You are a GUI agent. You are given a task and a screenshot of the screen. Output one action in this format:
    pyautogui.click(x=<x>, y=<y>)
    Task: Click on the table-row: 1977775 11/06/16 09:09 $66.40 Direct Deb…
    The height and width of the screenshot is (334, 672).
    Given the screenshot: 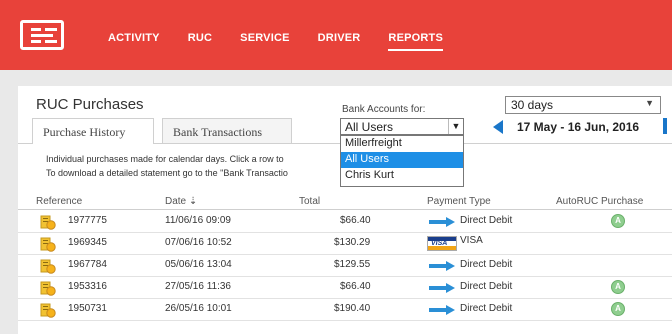 What is the action you would take?
    pyautogui.click(x=345, y=222)
    